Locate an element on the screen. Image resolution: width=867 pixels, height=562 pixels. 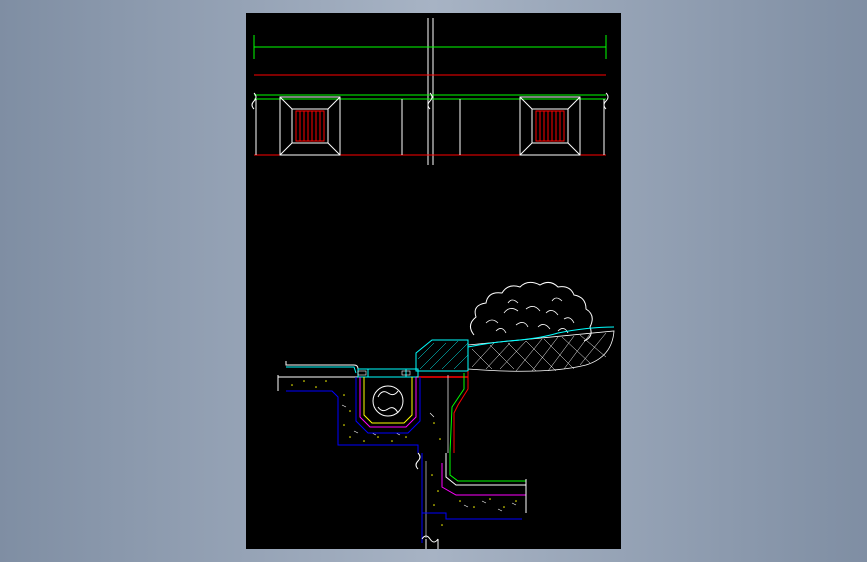
break-mark-bottom is located at coordinates (430, 539).